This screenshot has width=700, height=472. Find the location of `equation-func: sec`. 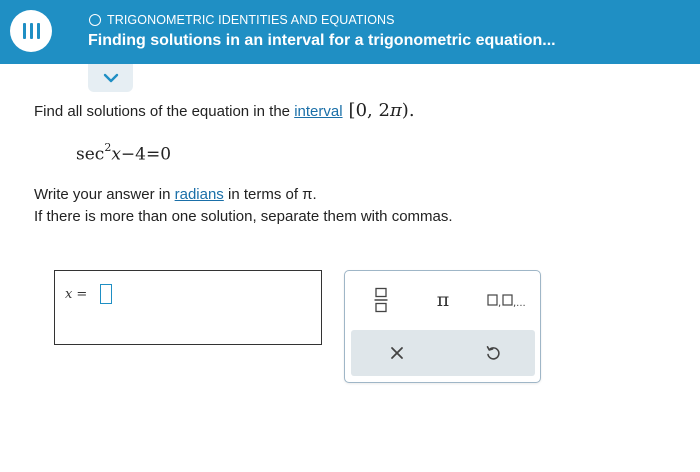

equation-func: sec is located at coordinates (90, 154).